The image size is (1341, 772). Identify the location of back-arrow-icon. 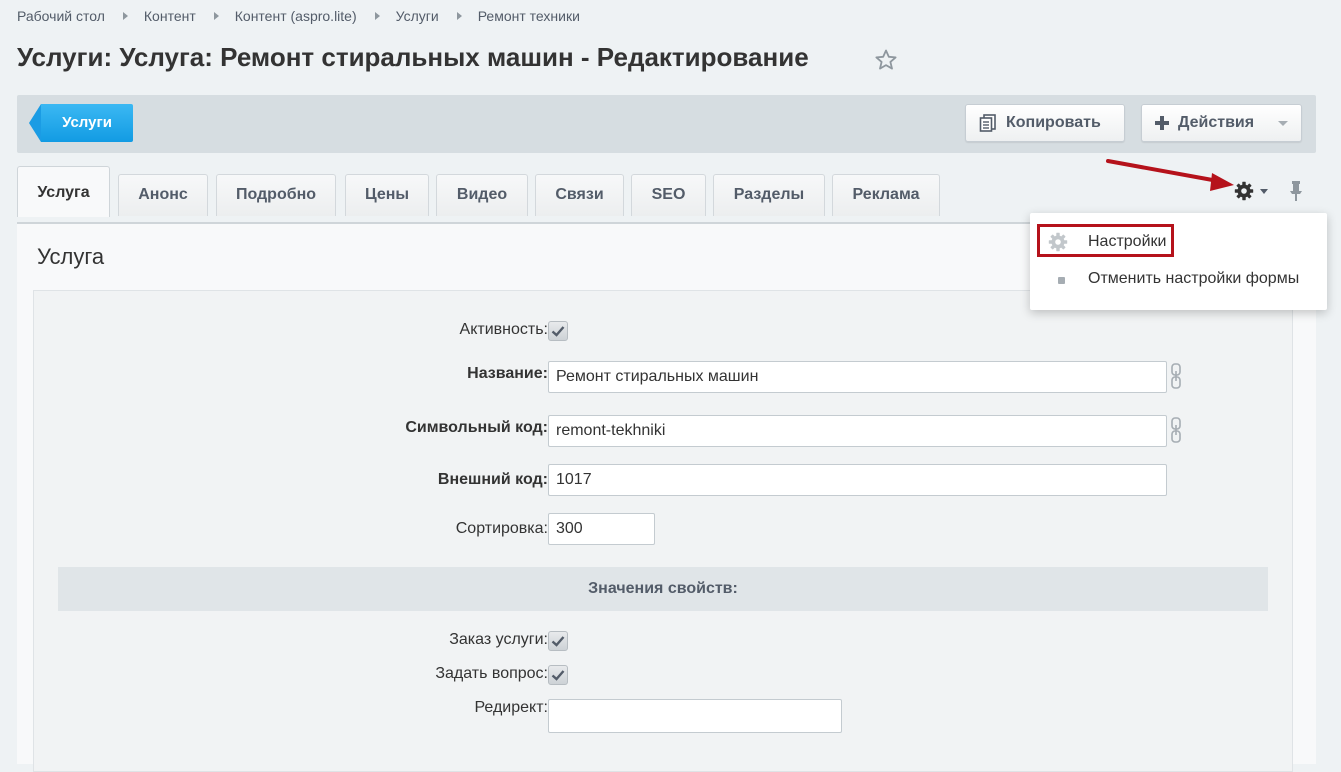
(35, 123).